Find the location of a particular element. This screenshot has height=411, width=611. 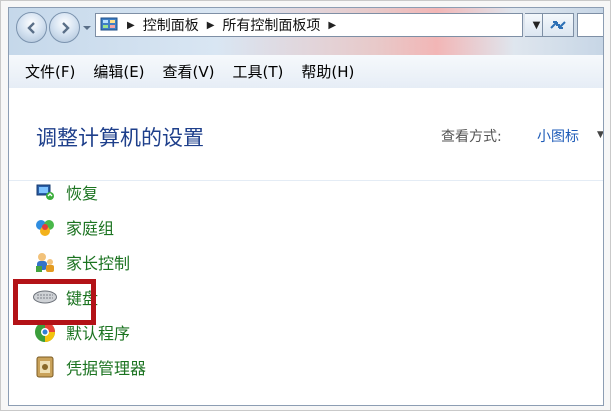

list-item-credential-manager: 凭据管理器 is located at coordinates (89, 367).